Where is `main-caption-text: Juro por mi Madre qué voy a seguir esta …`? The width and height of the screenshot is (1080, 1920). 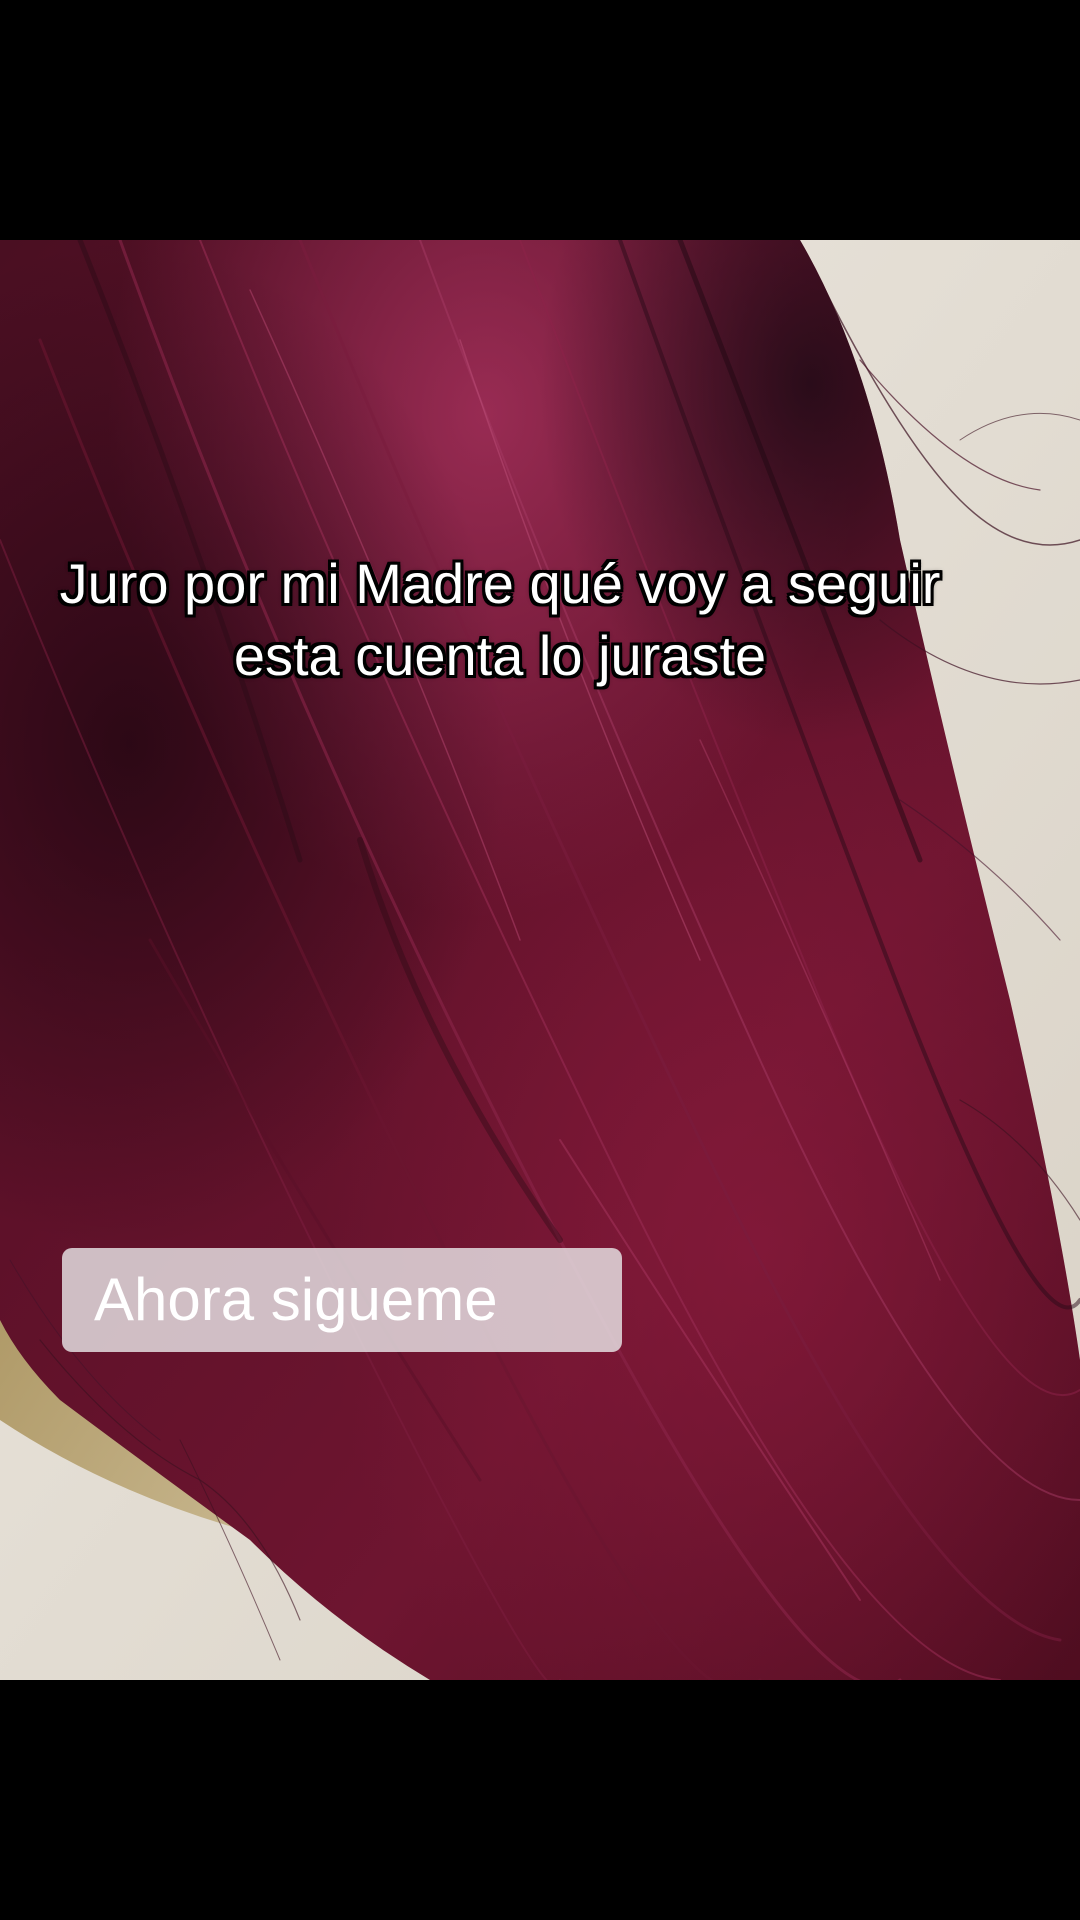
main-caption-text: Juro por mi Madre qué voy a seguir esta … is located at coordinates (500, 619).